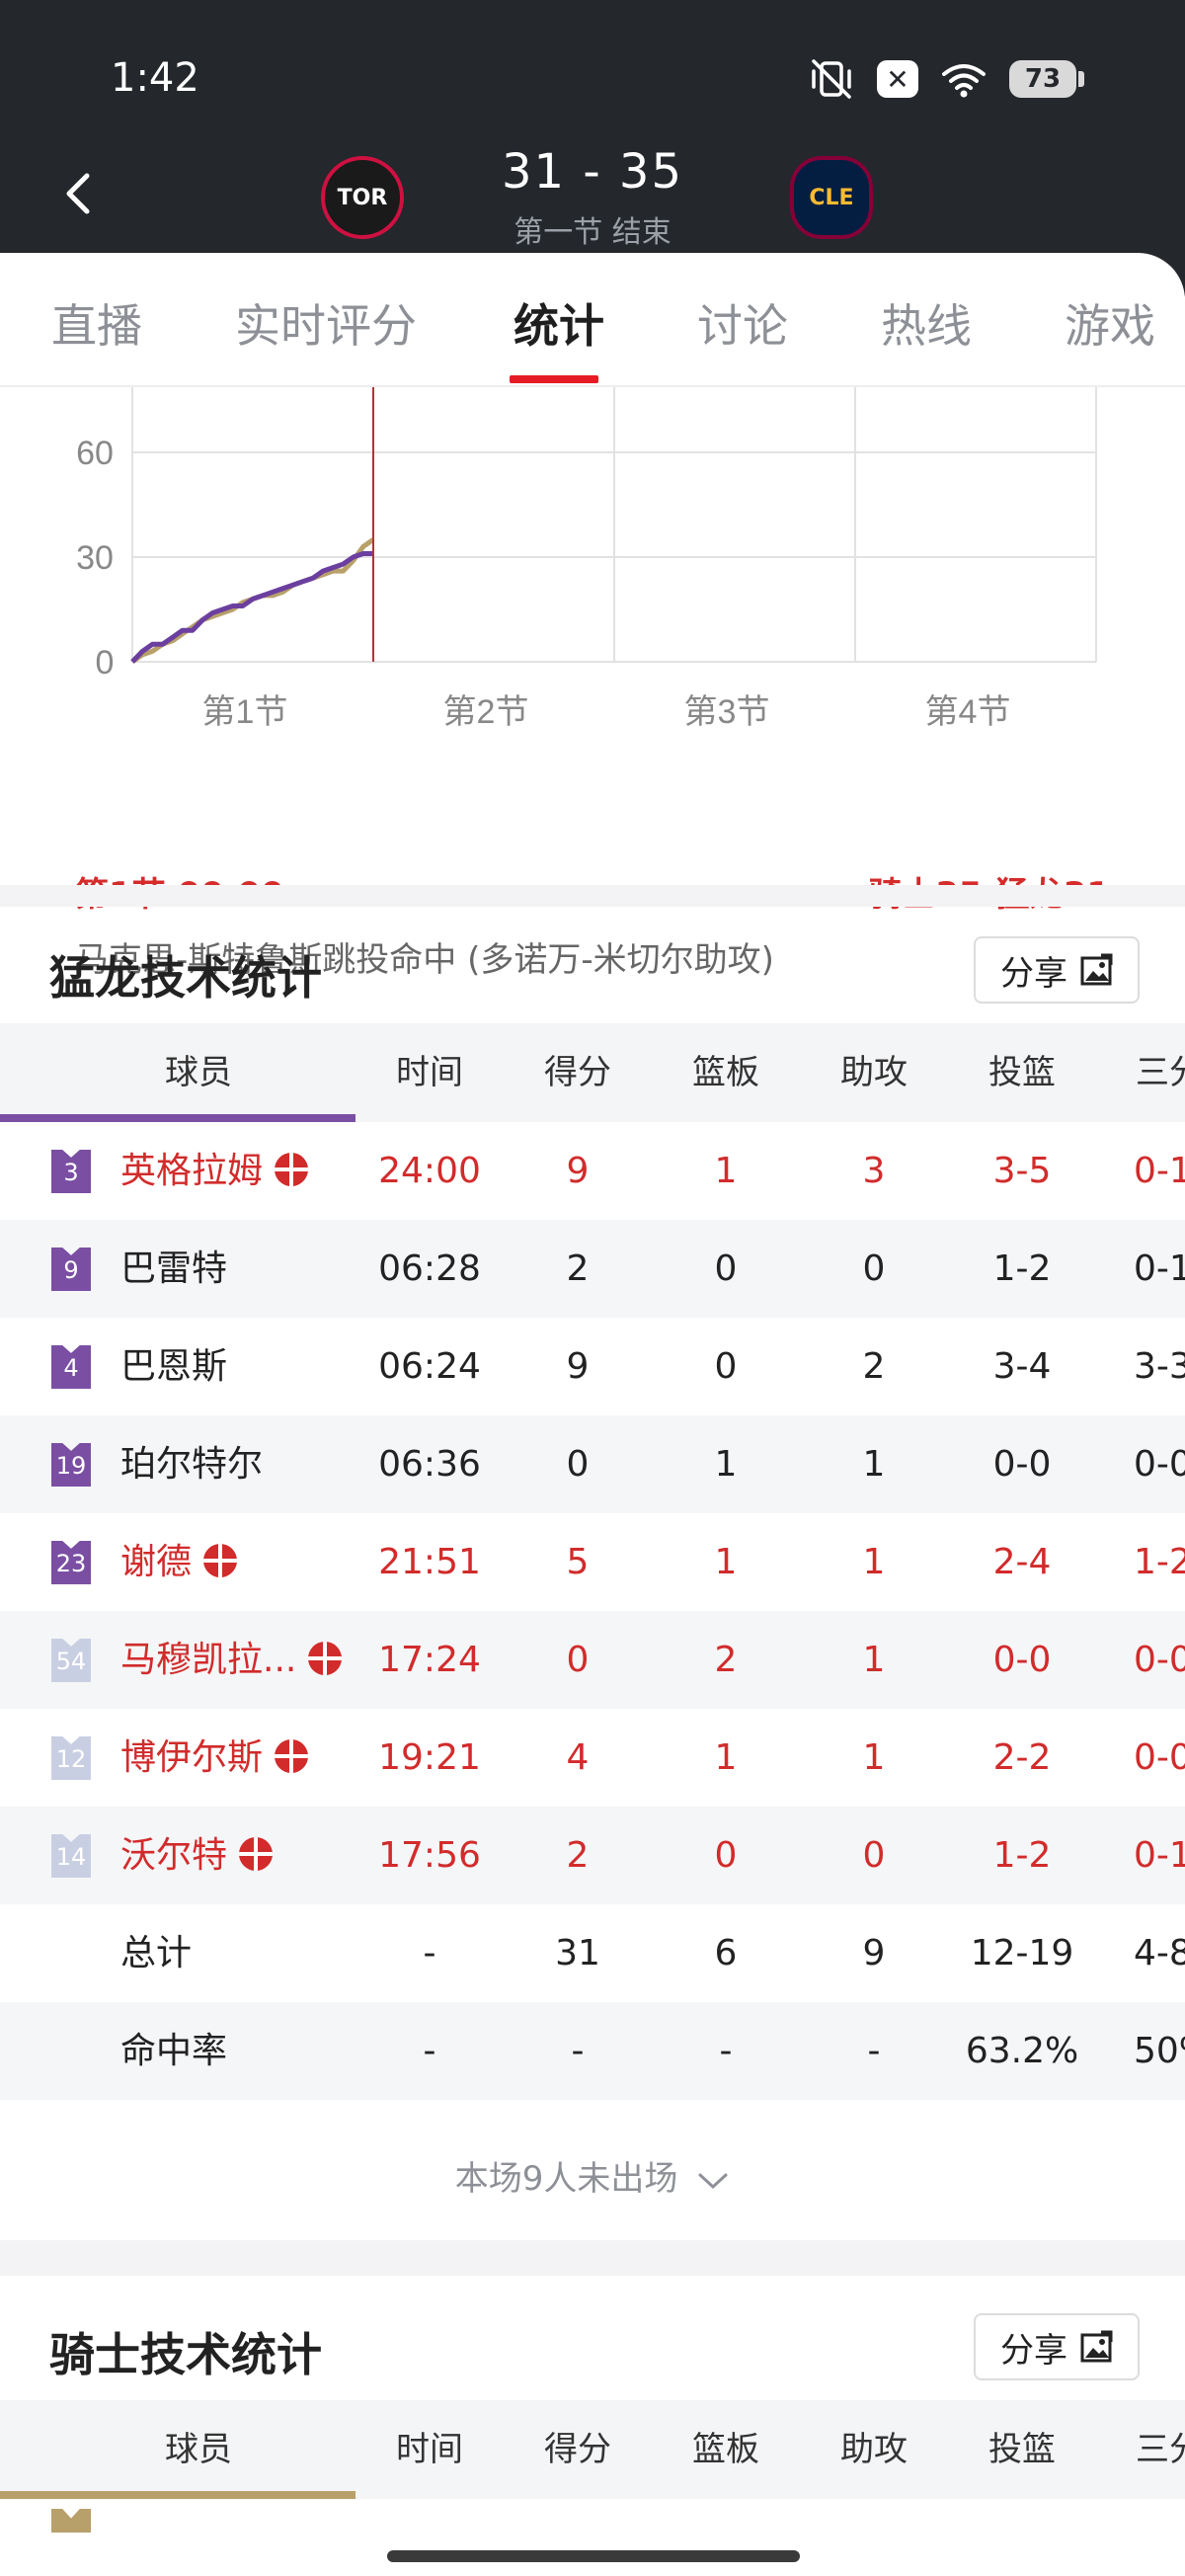  Describe the element at coordinates (1110, 323) in the screenshot. I see `tab-games: 游戏` at that location.